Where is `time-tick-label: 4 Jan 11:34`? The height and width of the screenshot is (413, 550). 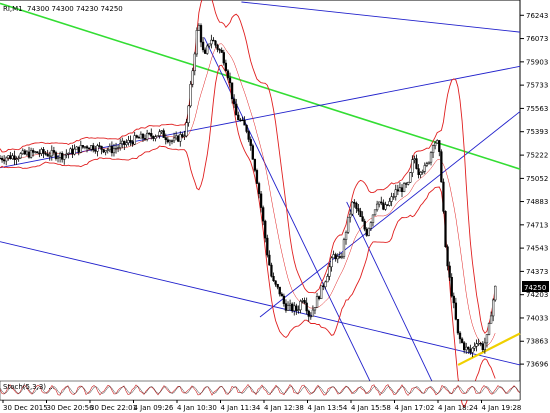 time-tick-label: 4 Jan 11:34 is located at coordinates (241, 408).